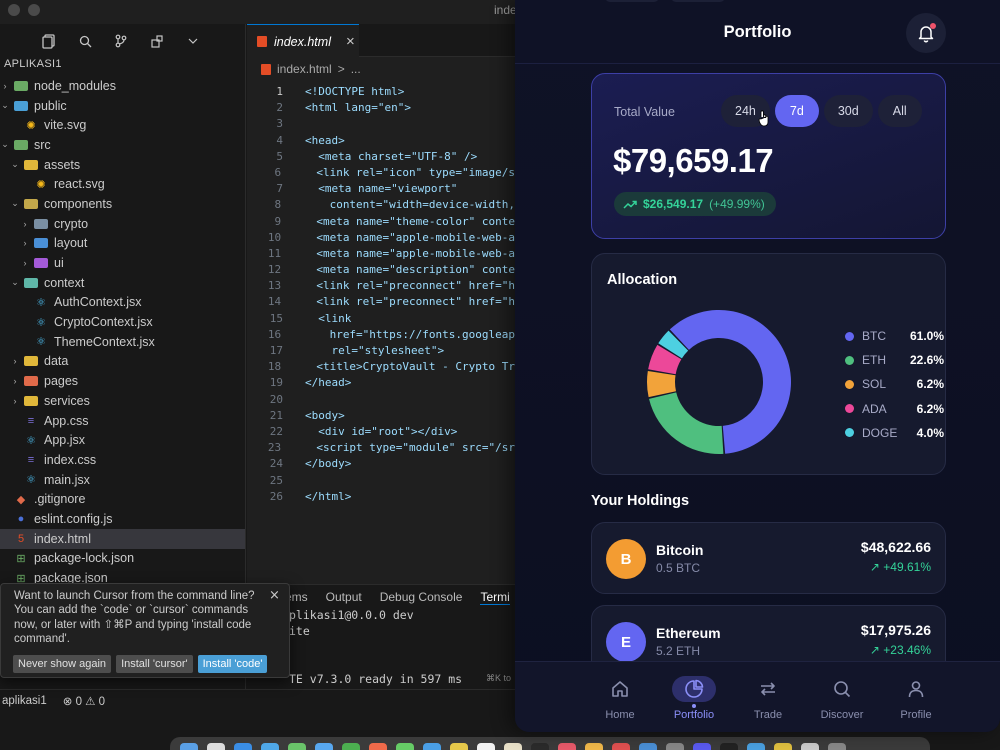 The image size is (1000, 750). Describe the element at coordinates (122, 322) in the screenshot. I see `tree-file: ⚛ CryptoContext.jsx` at that location.